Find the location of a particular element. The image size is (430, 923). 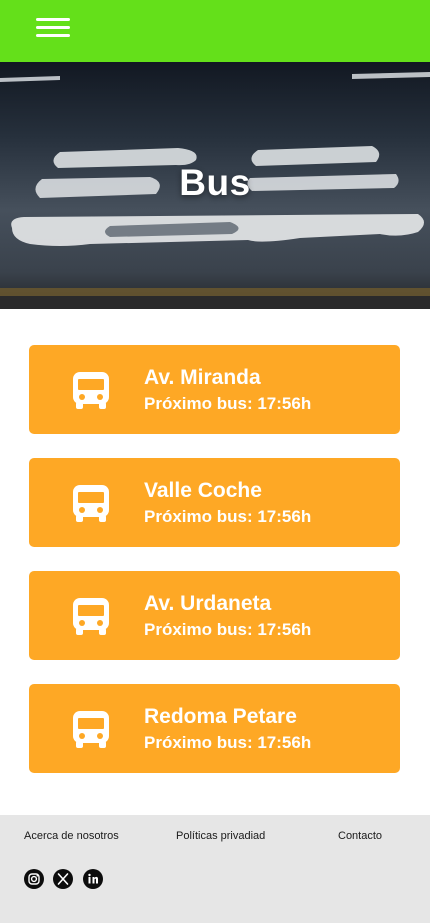

stop-name: Redoma Petare is located at coordinates (220, 716).